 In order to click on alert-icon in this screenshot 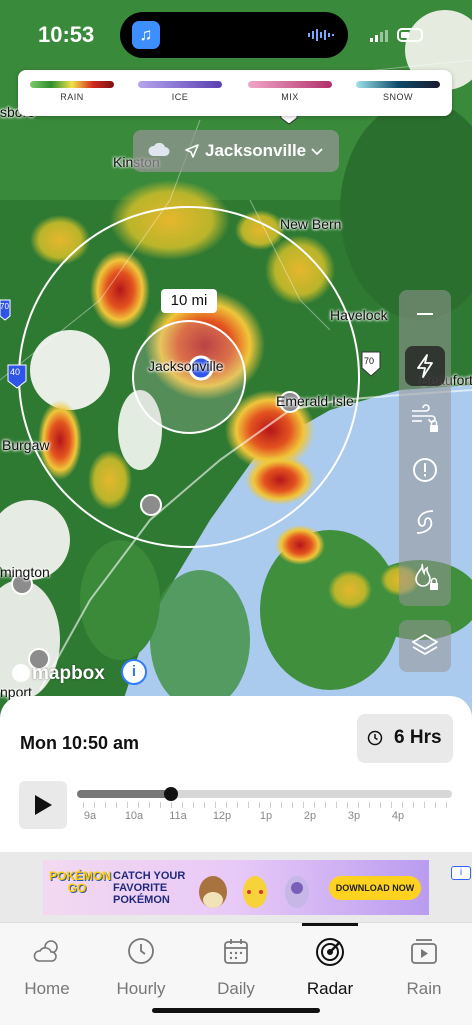, I will do `click(425, 470)`.